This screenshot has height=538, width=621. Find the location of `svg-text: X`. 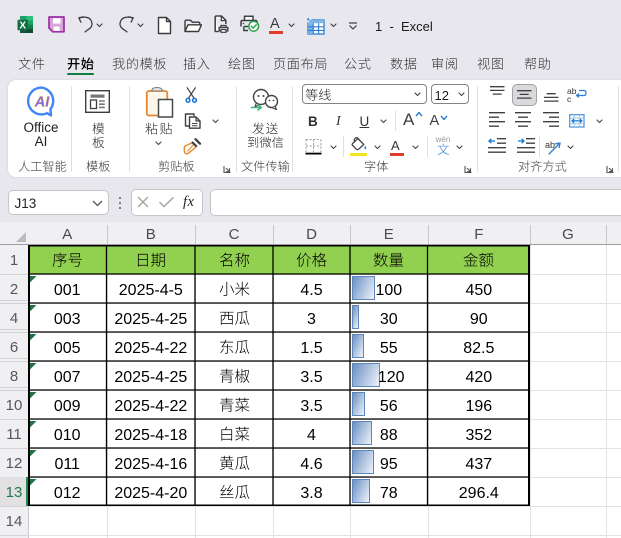

svg-text: X is located at coordinates (22, 25).